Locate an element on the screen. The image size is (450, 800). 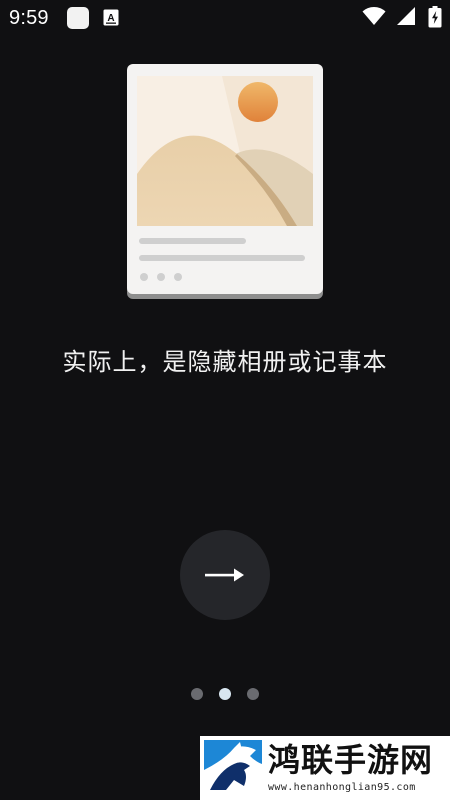
next-button is located at coordinates (225, 575).